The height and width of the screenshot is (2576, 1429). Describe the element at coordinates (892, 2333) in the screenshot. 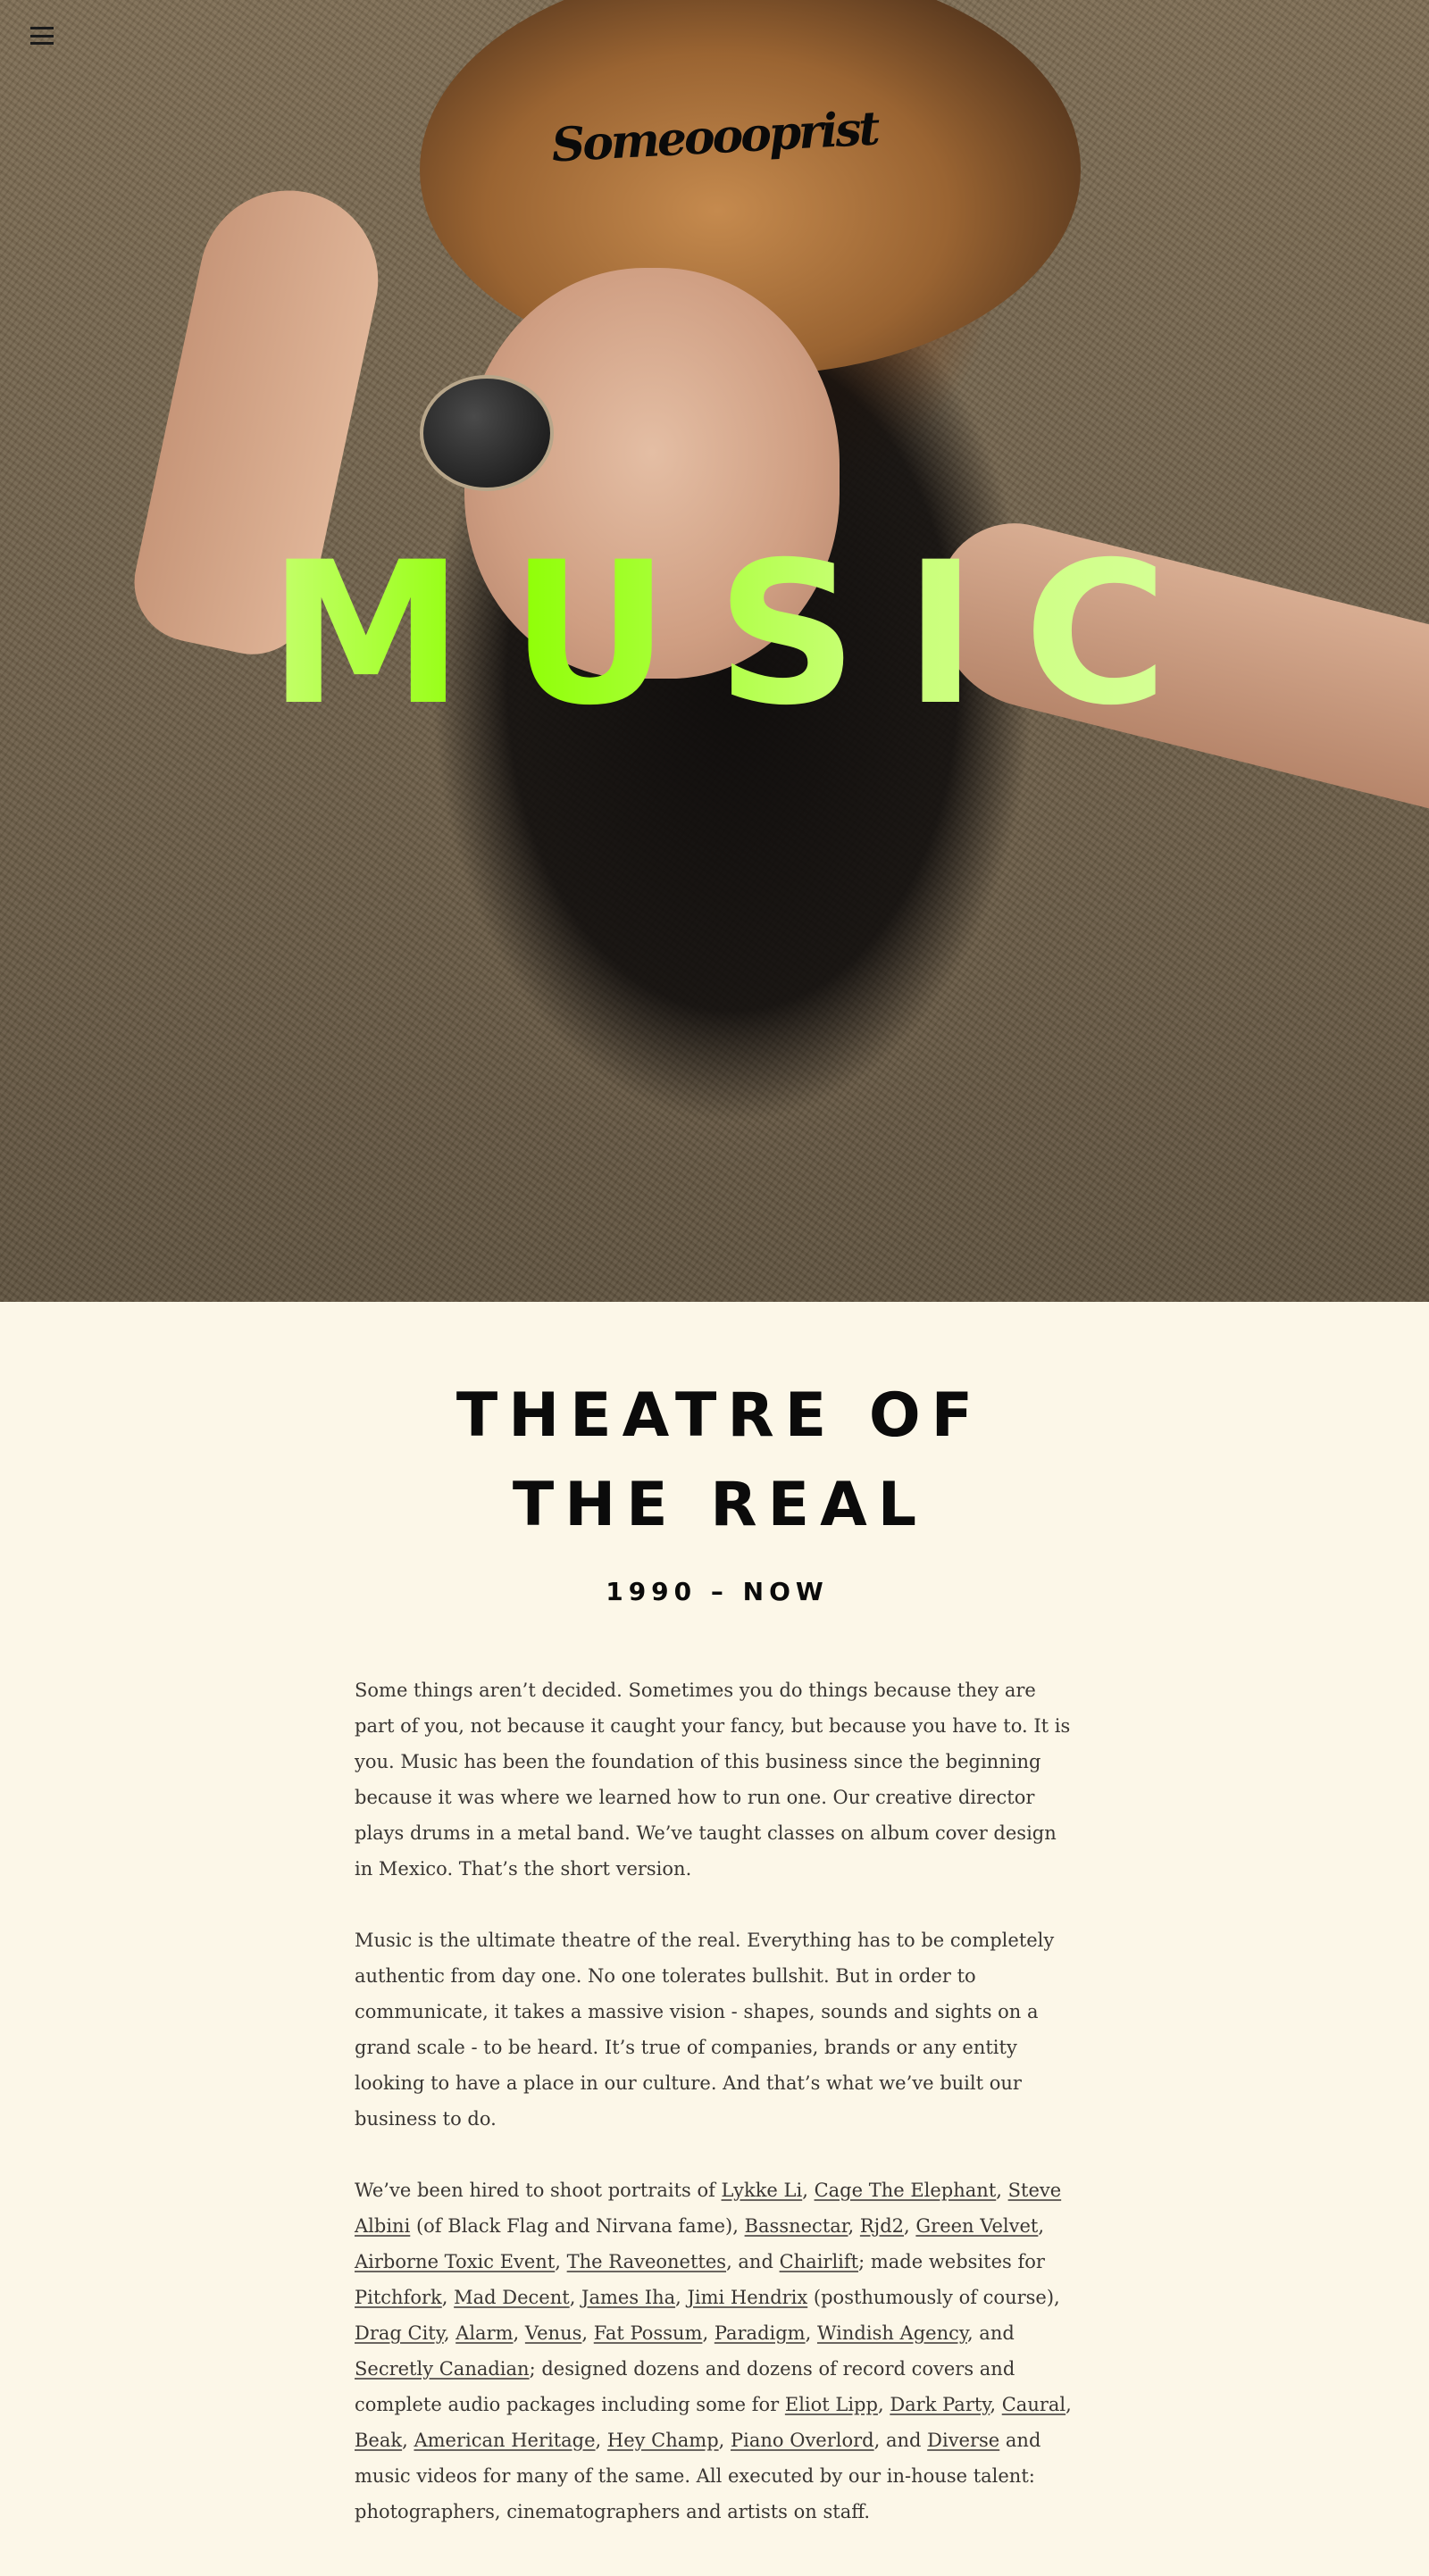

I see `link-windish-agency: Windish Agency` at that location.